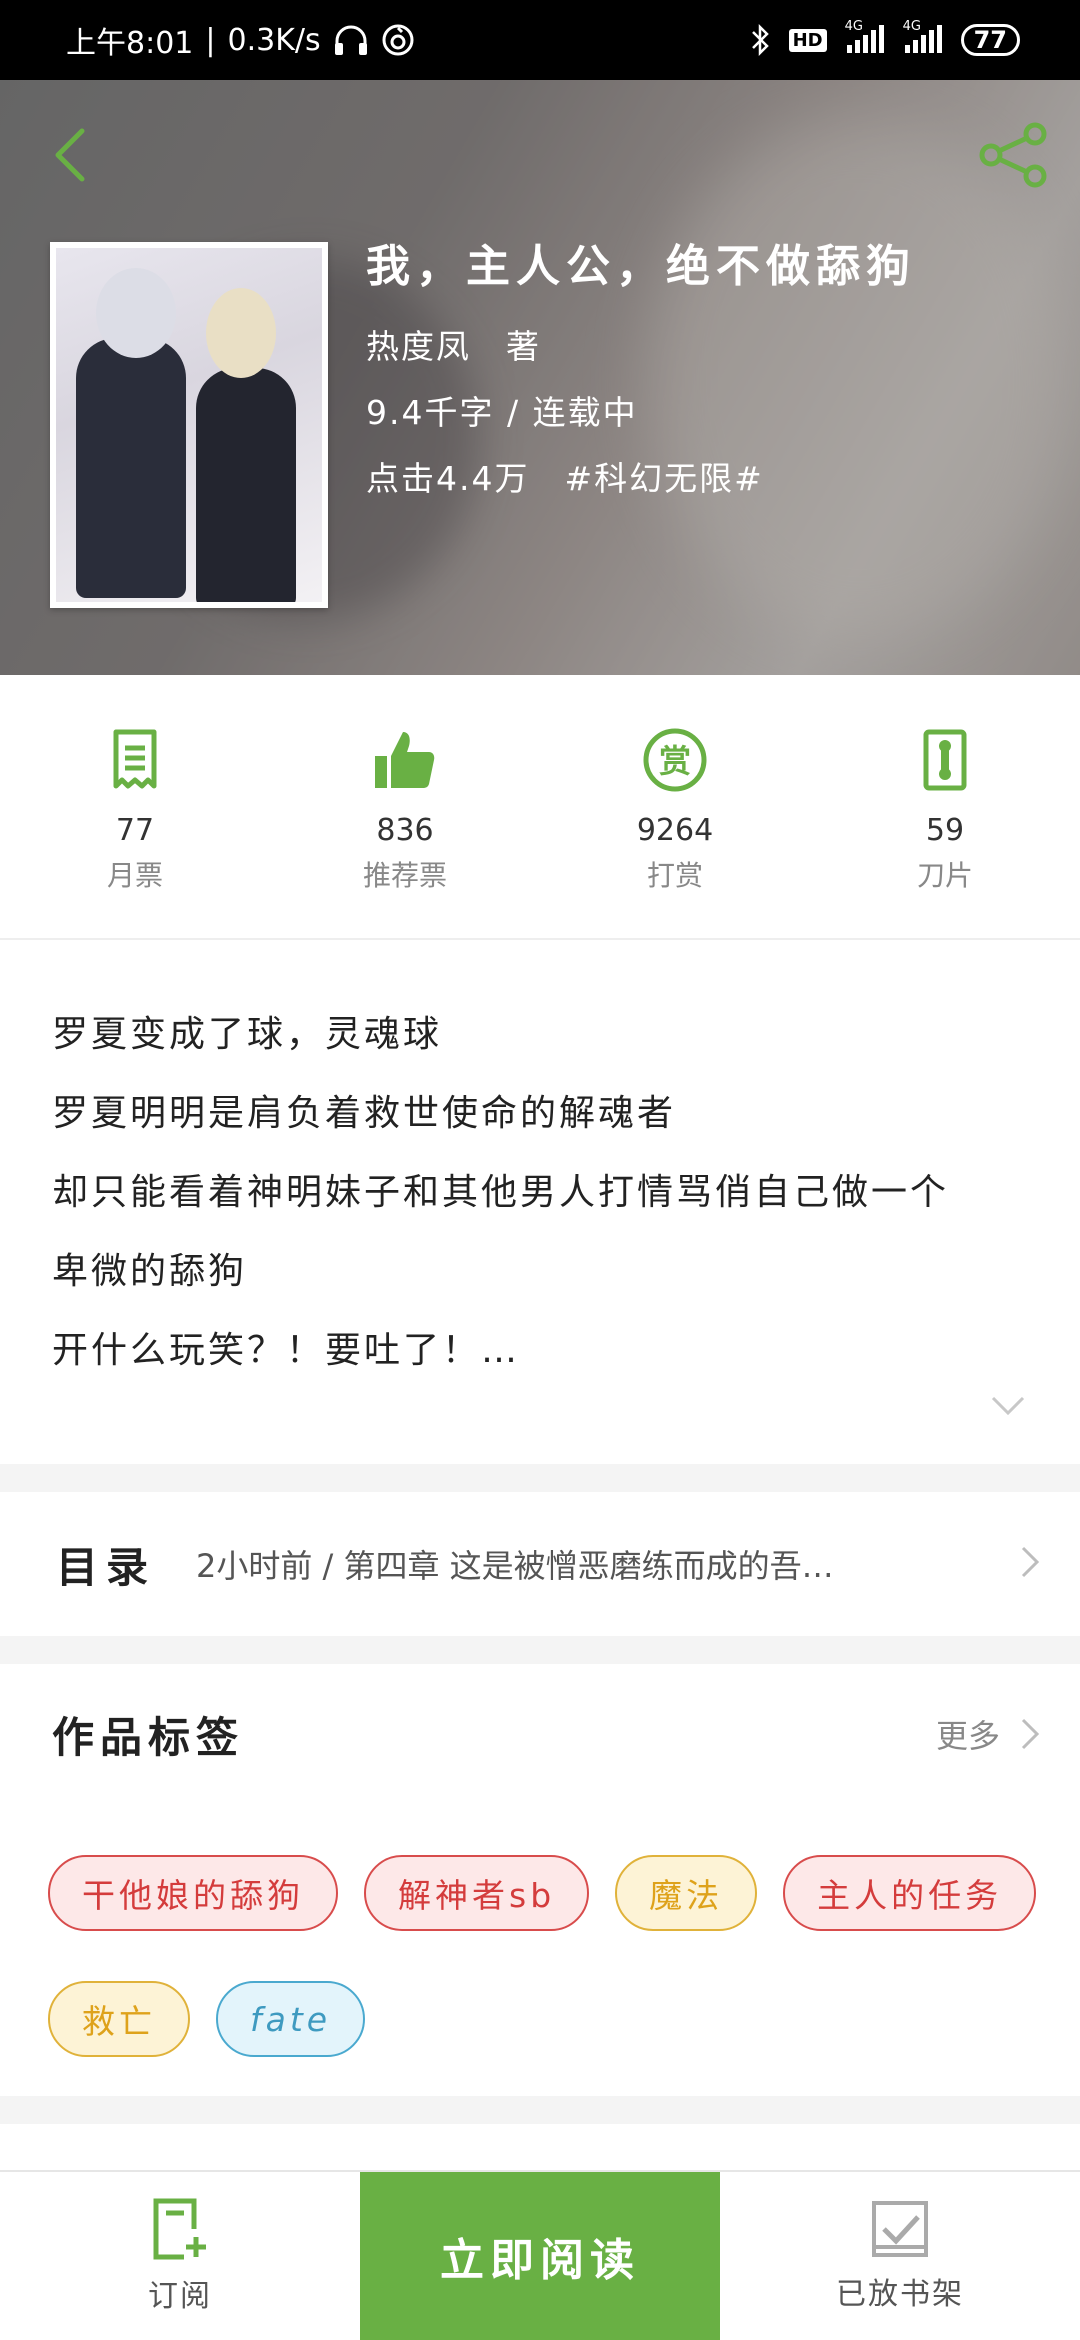  What do you see at coordinates (134, 875) in the screenshot?
I see `stat-label: 月票` at bounding box center [134, 875].